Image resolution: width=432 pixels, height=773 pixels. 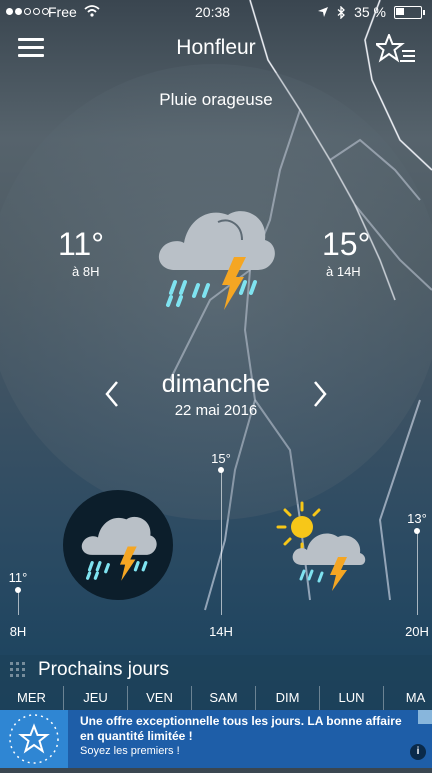 What do you see at coordinates (216, 99) in the screenshot?
I see `condition-label: Pluie orageuse` at bounding box center [216, 99].